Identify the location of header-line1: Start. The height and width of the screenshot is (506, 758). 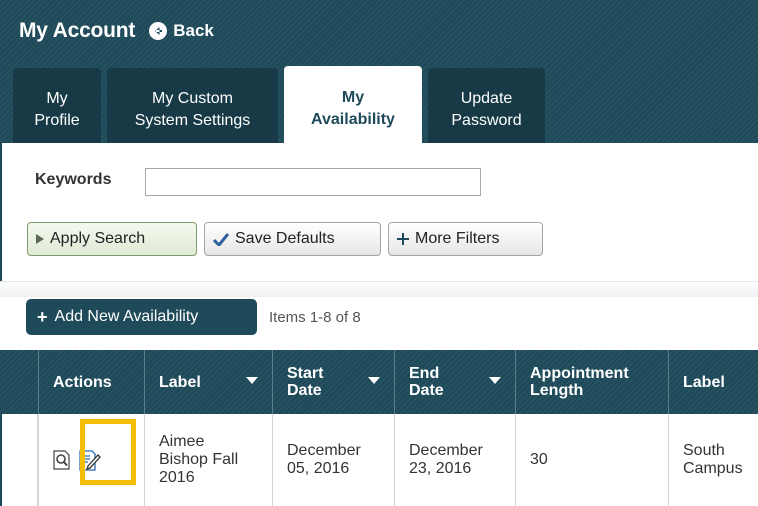
(305, 373).